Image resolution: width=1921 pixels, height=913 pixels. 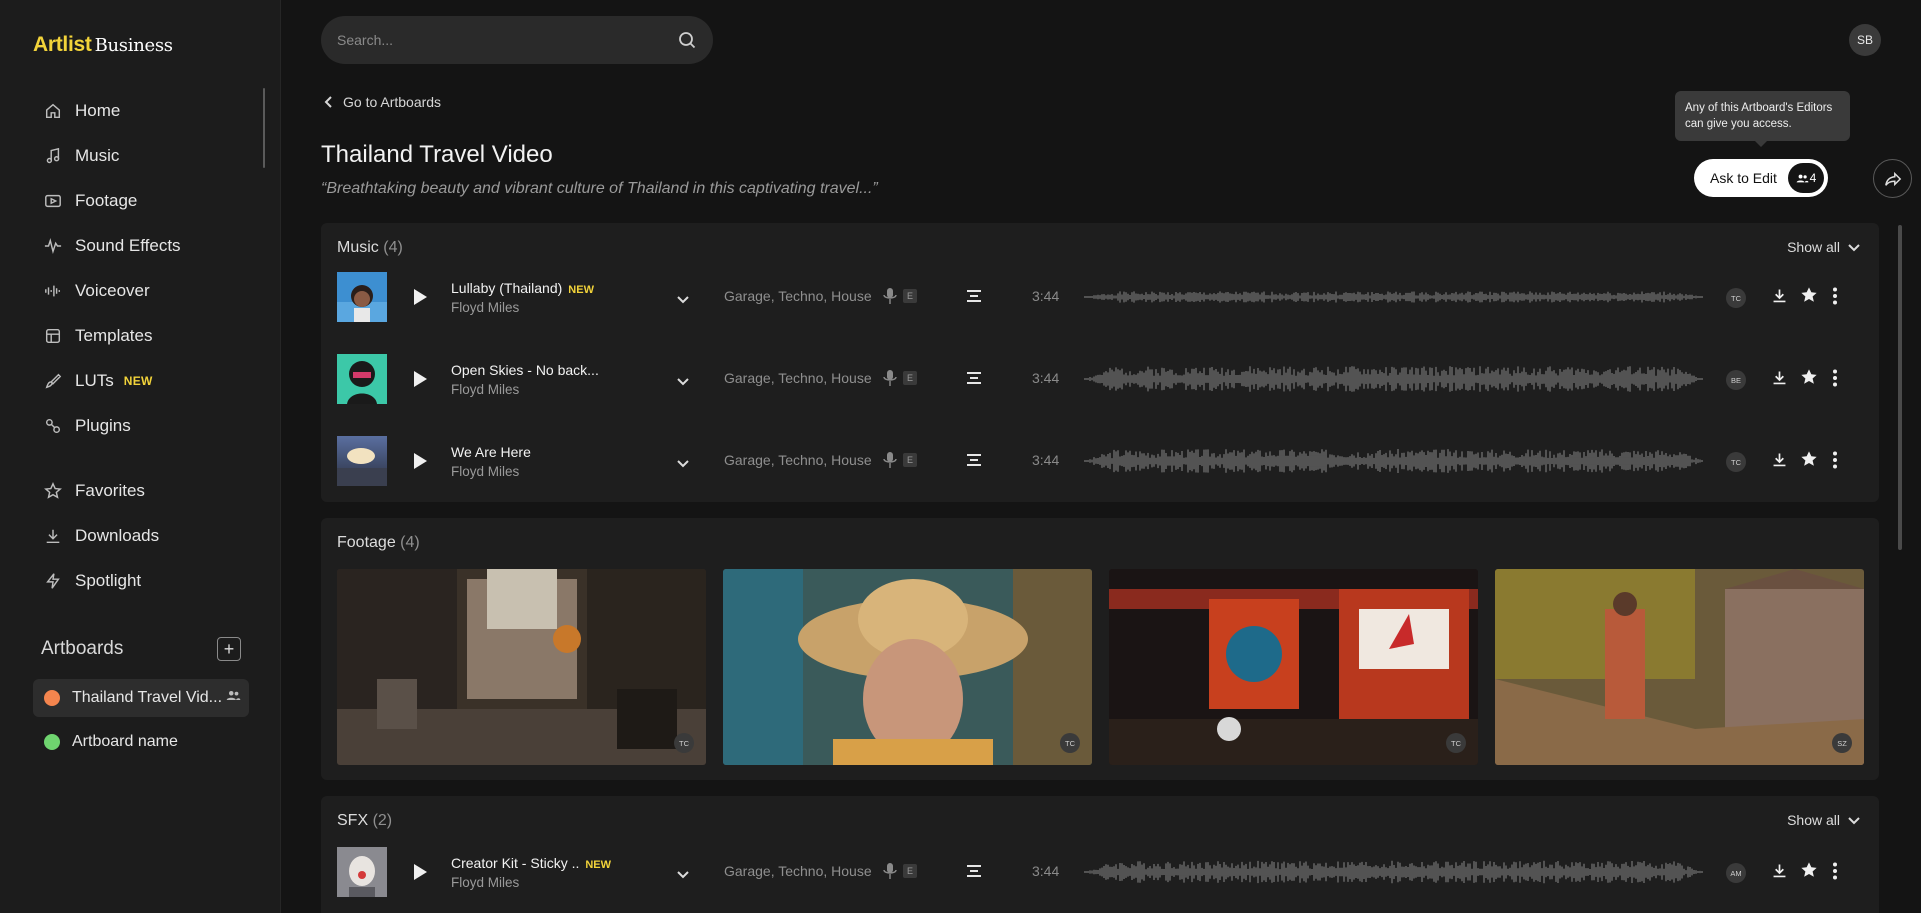 What do you see at coordinates (1900, 387) in the screenshot?
I see `main-scrollbar` at bounding box center [1900, 387].